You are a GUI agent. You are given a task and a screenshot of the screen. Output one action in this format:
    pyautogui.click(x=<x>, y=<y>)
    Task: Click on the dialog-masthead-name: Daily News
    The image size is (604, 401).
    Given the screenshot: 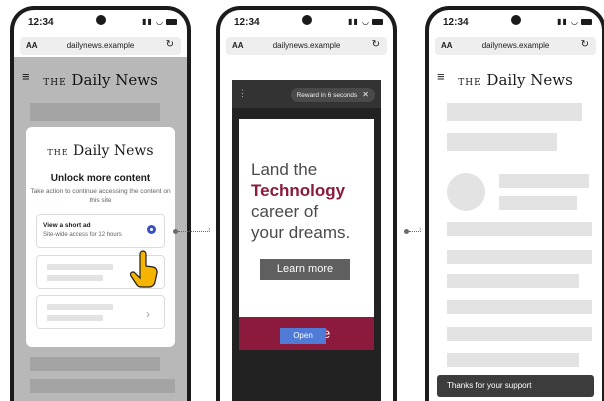 What is the action you would take?
    pyautogui.click(x=113, y=151)
    